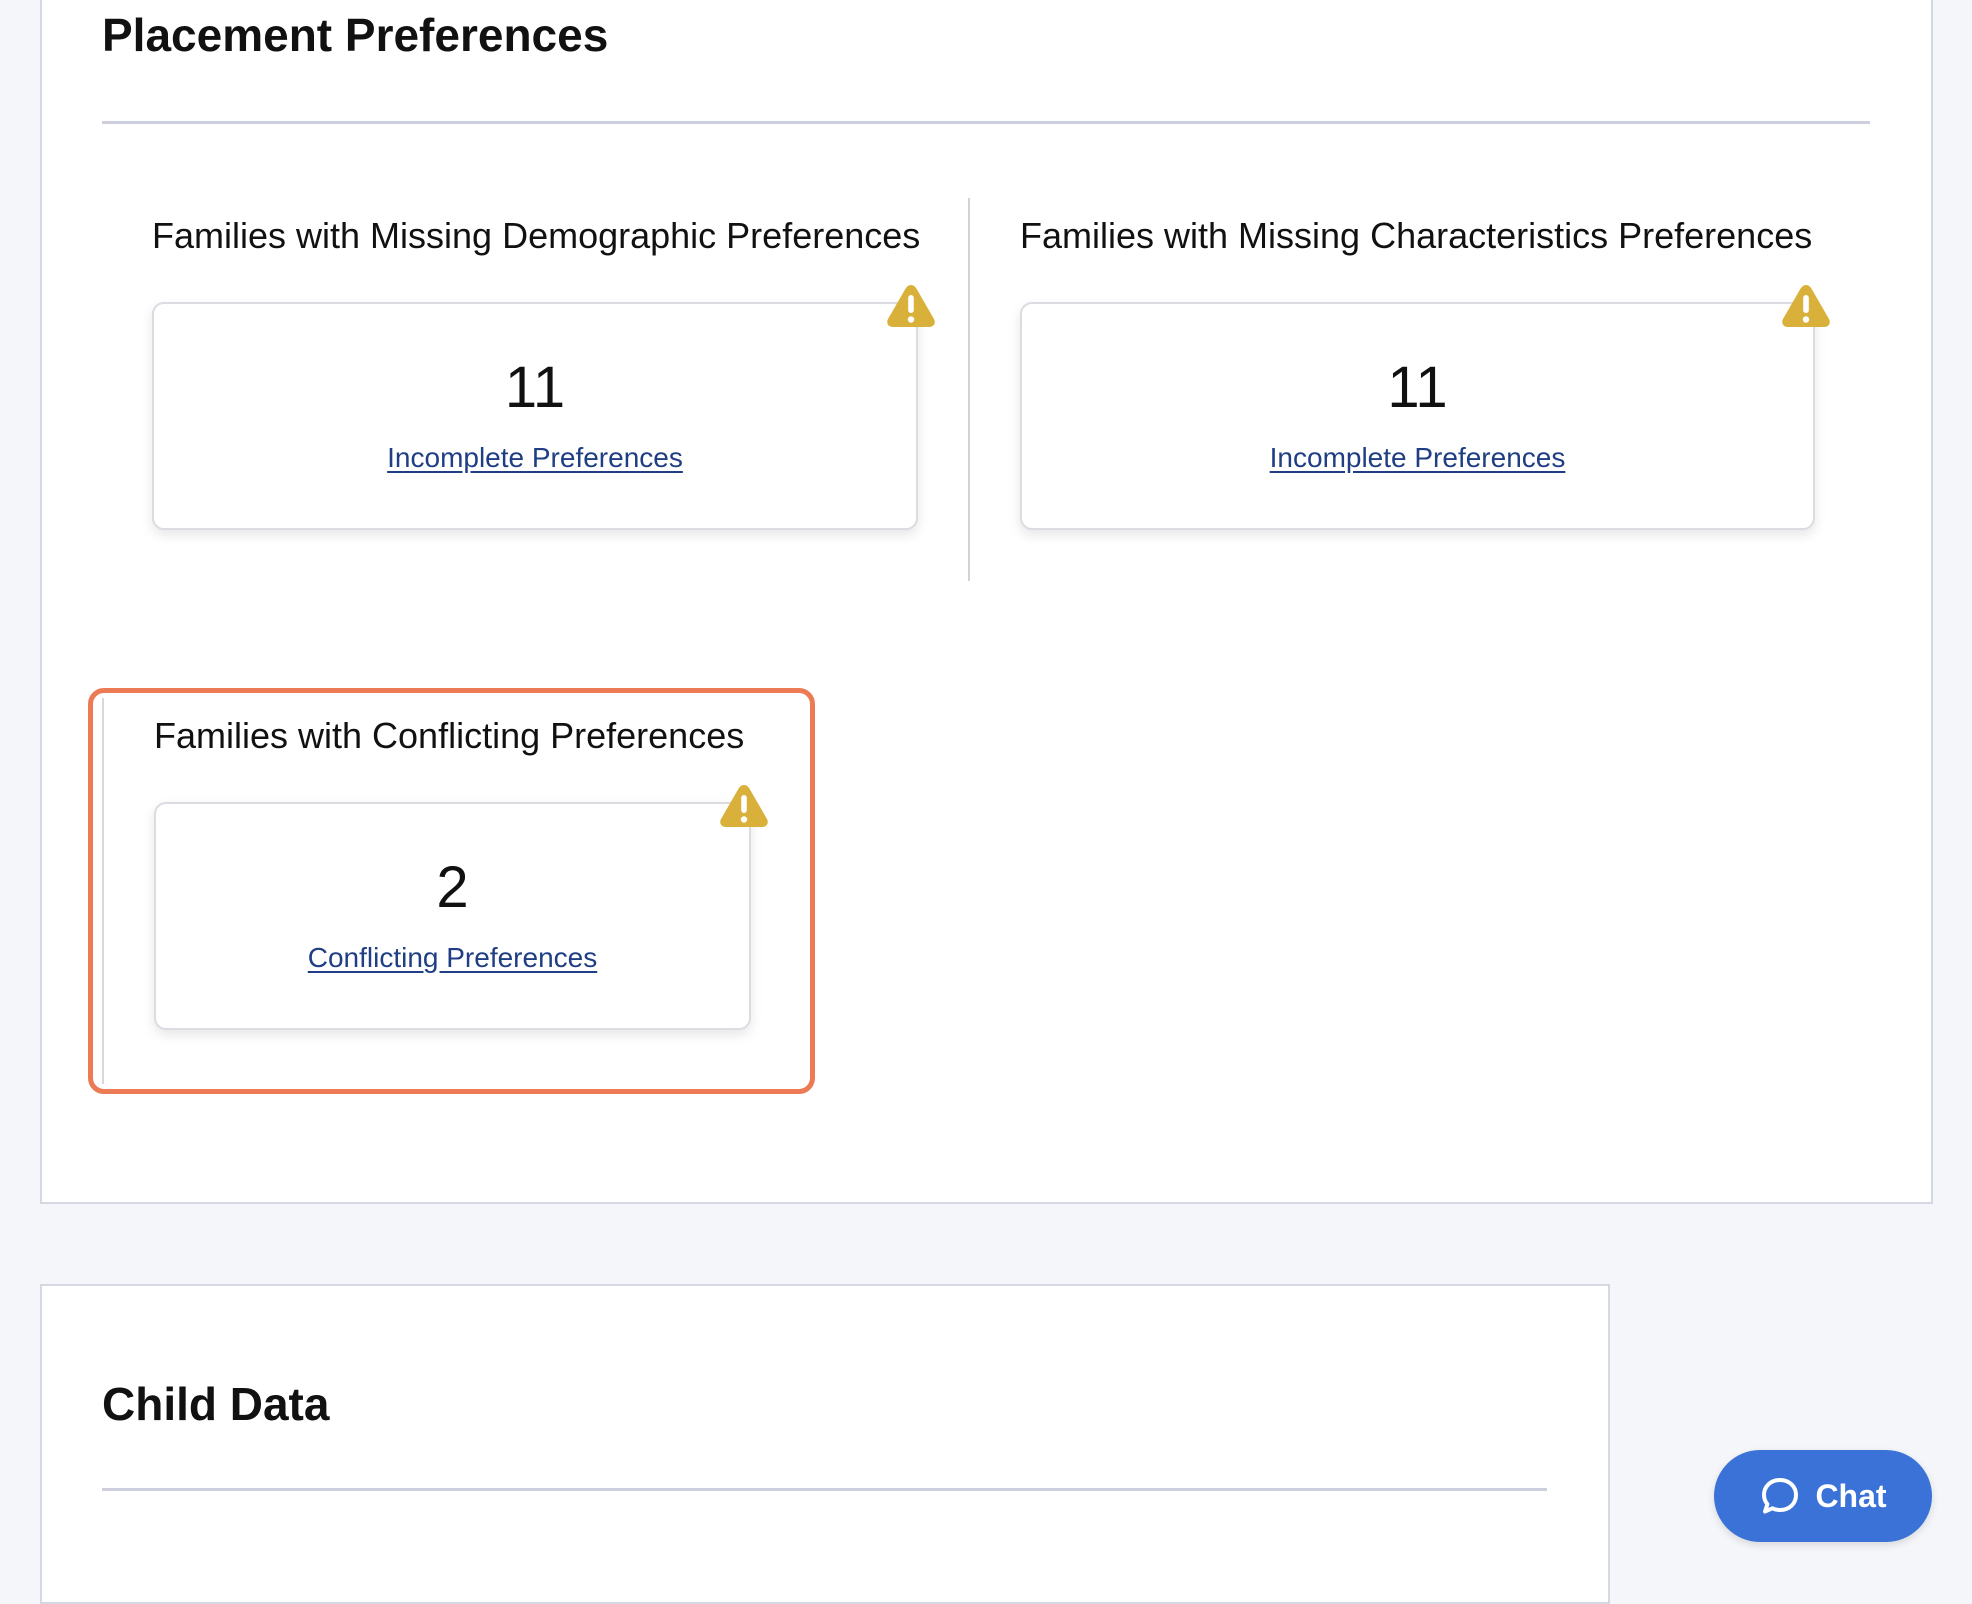  Describe the element at coordinates (1417, 387) in the screenshot. I see `missing-characteristics-count: 11` at that location.